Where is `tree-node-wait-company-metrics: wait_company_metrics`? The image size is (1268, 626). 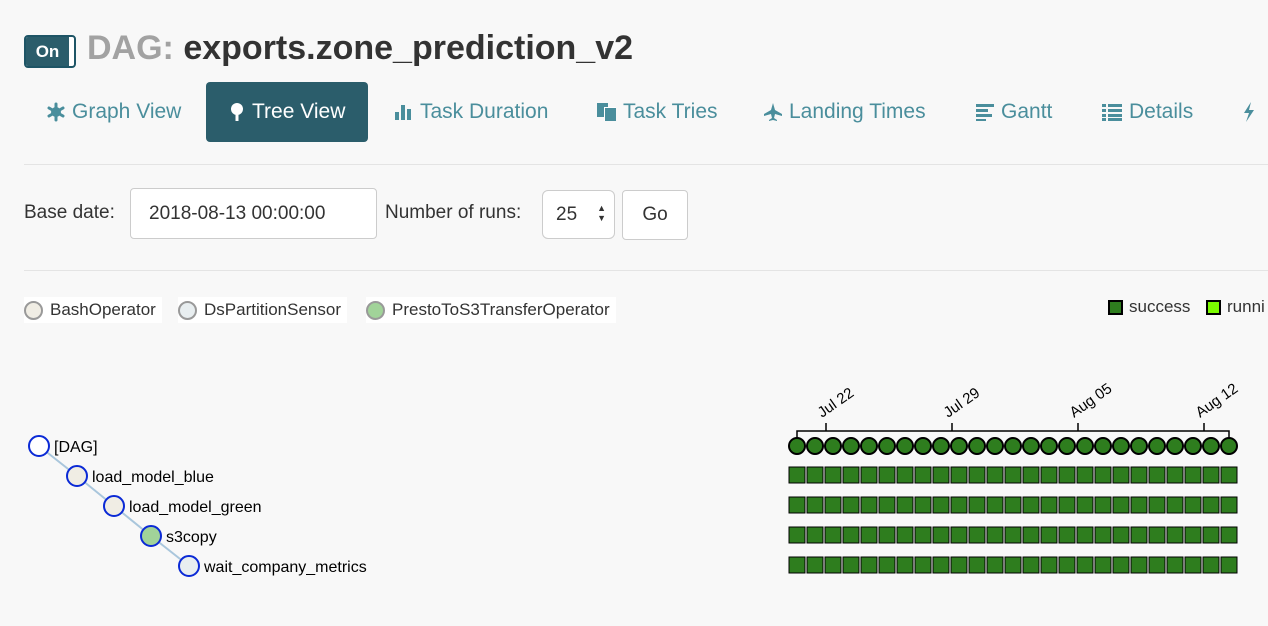 tree-node-wait-company-metrics: wait_company_metrics is located at coordinates (272, 566).